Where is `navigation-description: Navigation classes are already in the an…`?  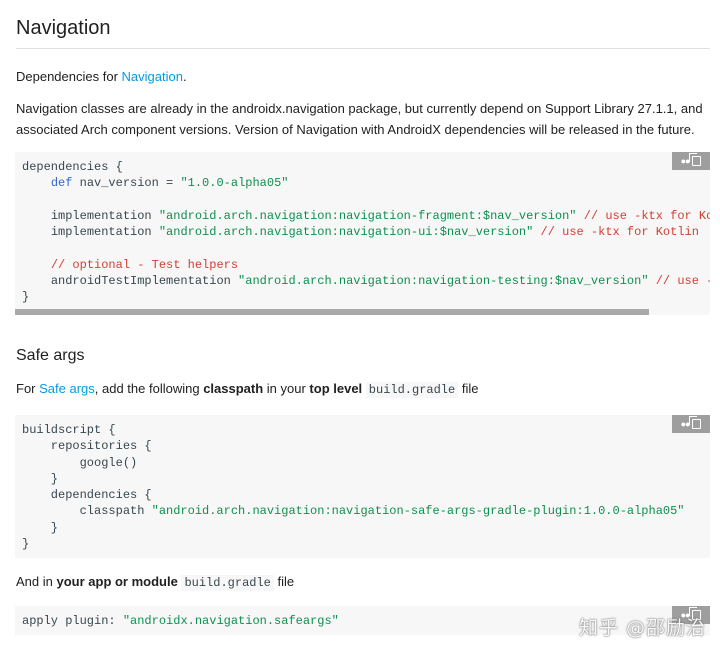 navigation-description: Navigation classes are already in the an… is located at coordinates (359, 119).